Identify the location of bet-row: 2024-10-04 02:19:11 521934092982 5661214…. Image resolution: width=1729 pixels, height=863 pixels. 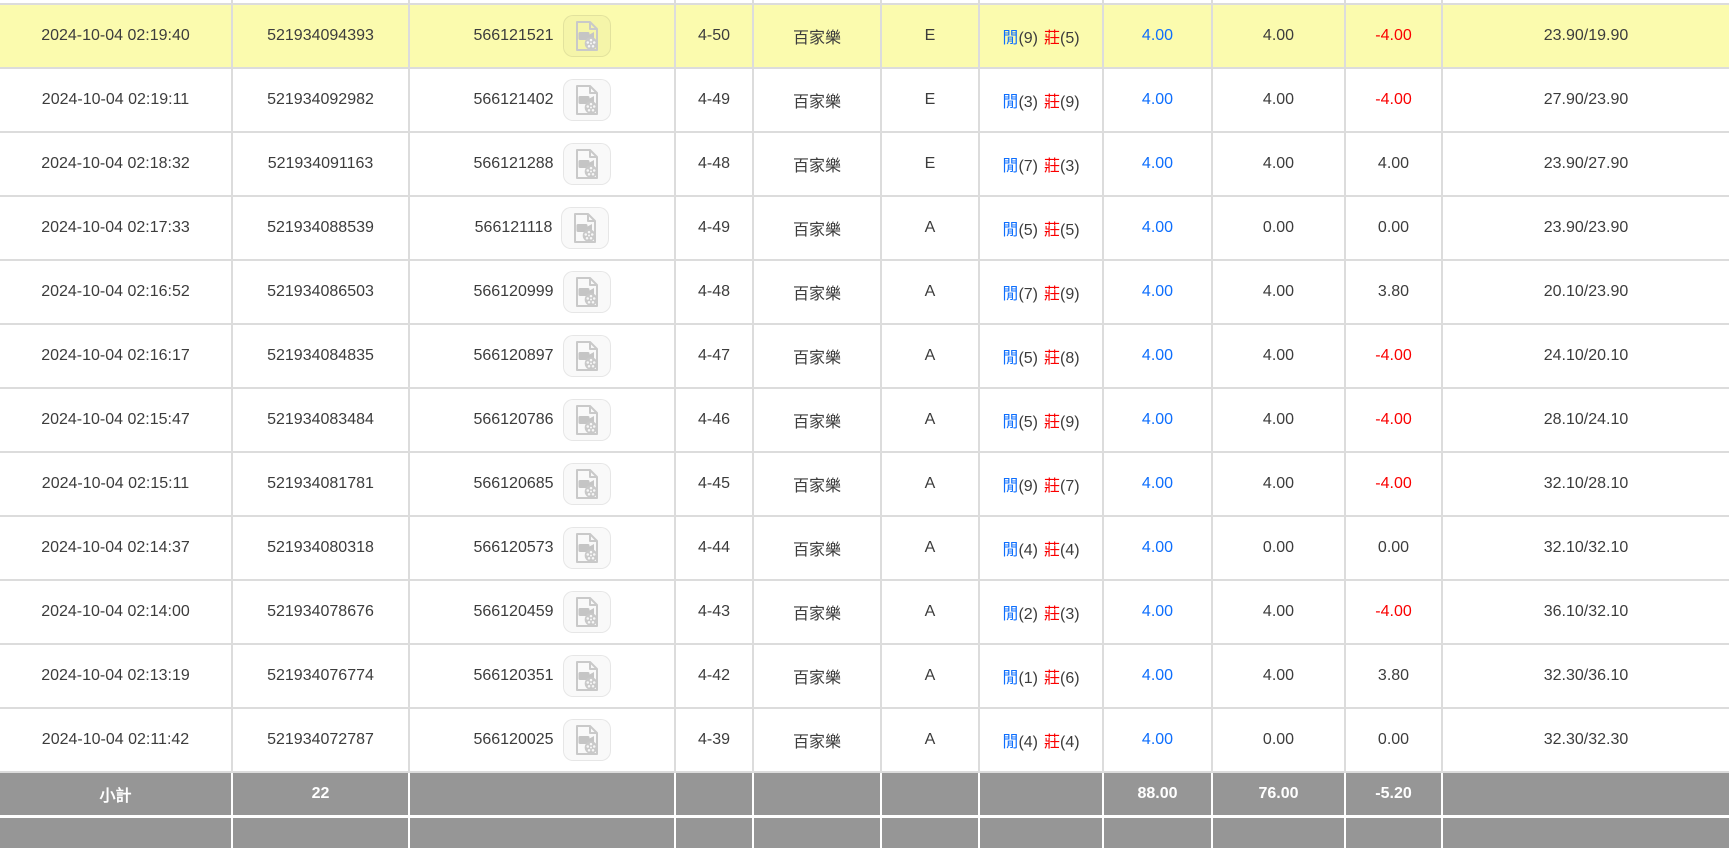
(864, 101).